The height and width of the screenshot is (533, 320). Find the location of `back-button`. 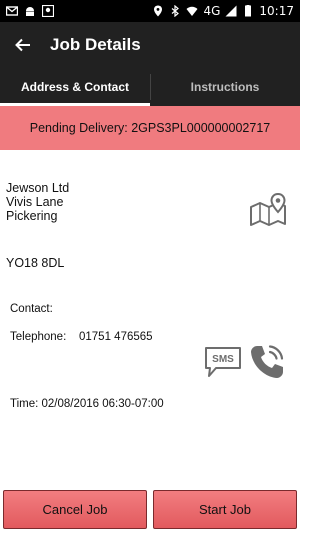

back-button is located at coordinates (23, 45).